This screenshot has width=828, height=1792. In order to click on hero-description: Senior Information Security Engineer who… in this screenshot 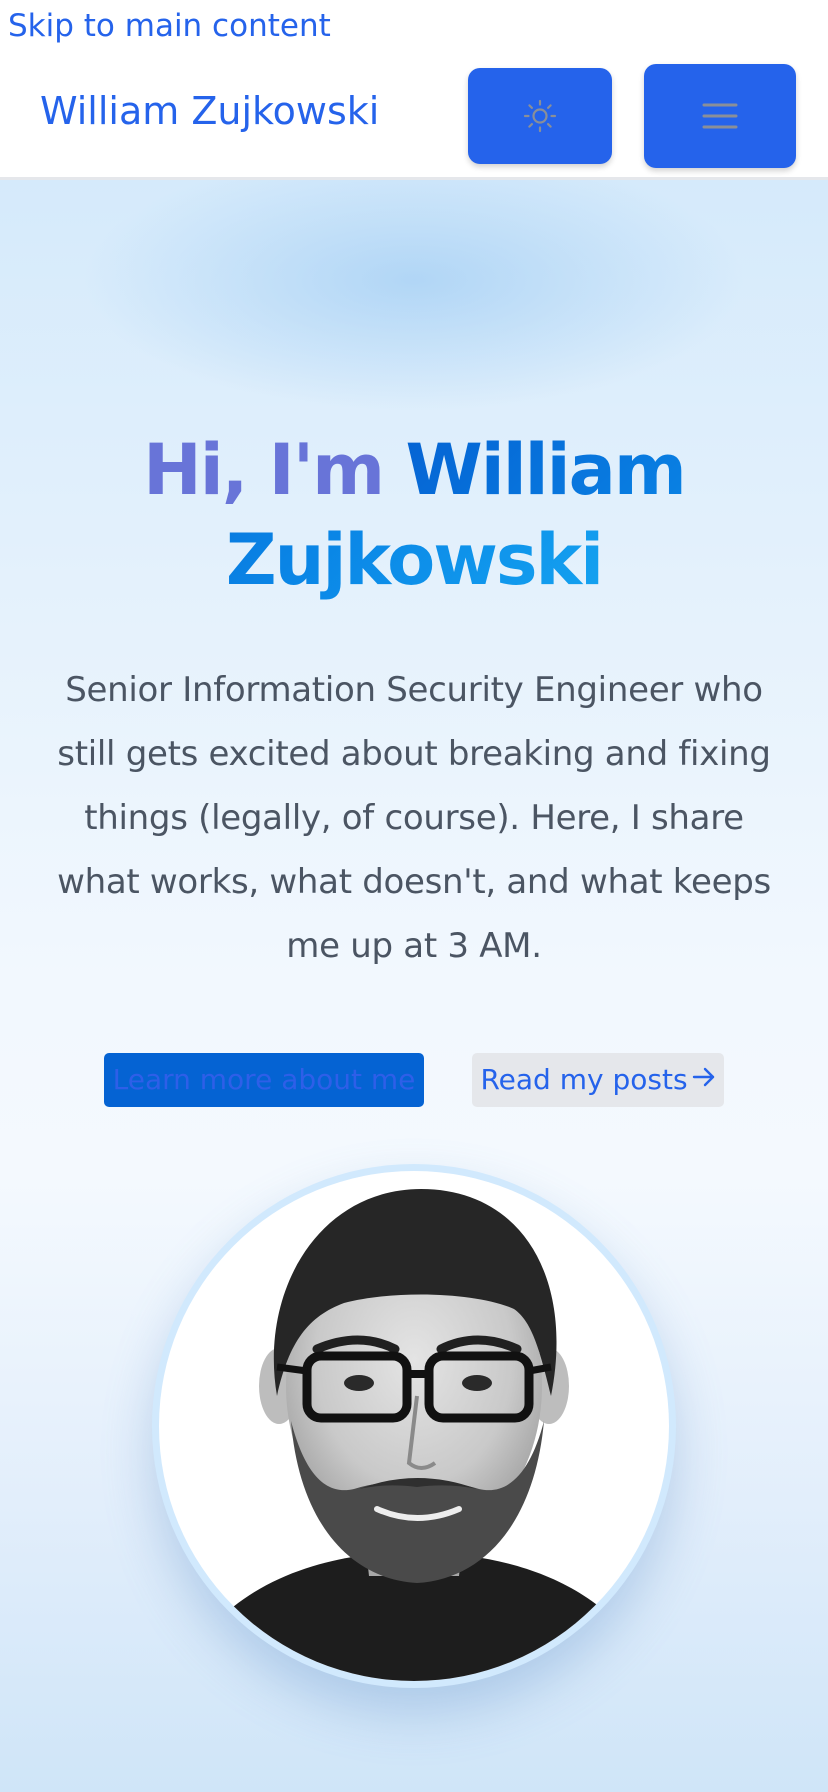, I will do `click(414, 818)`.